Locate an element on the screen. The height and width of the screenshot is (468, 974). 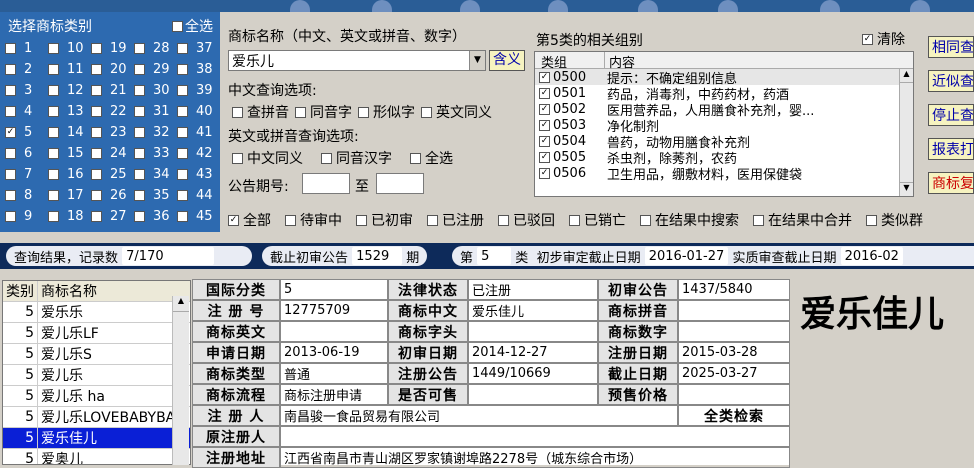
scroll-down-icon: ▼ is located at coordinates (906, 189).